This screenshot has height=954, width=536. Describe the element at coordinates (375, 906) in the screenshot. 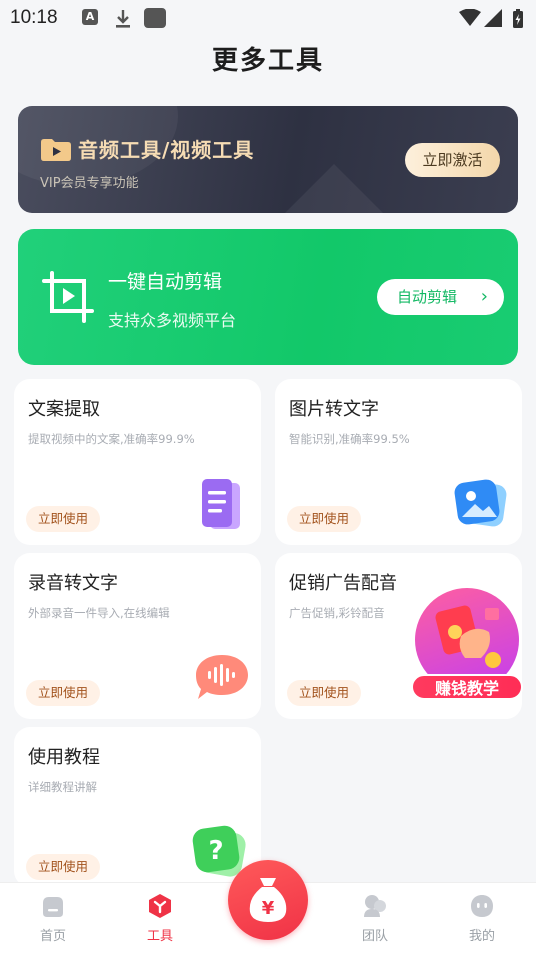

I see `team-icon` at that location.